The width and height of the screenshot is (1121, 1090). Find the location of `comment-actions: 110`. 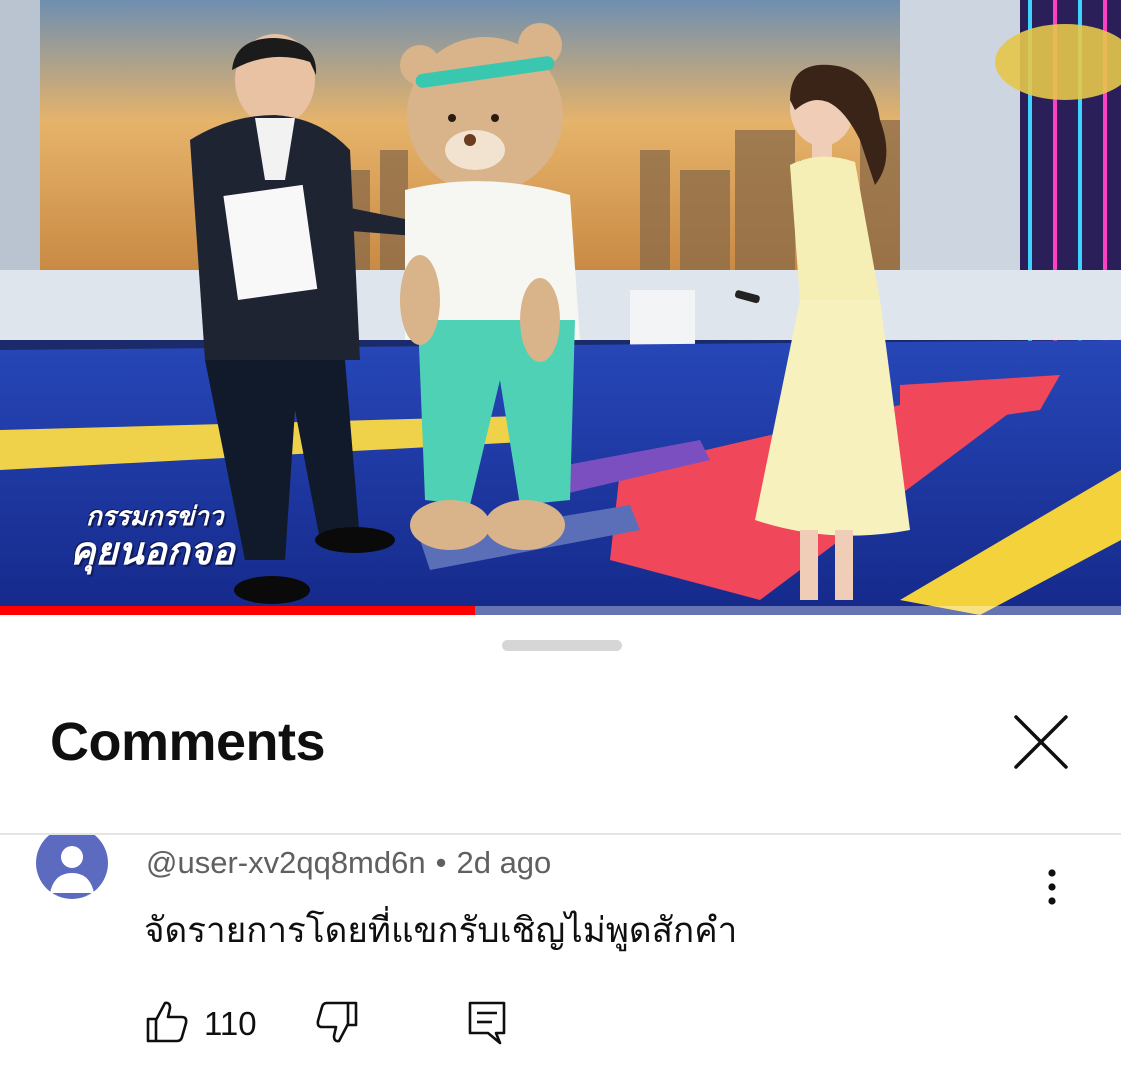

comment-actions: 110 is located at coordinates (344, 1024).